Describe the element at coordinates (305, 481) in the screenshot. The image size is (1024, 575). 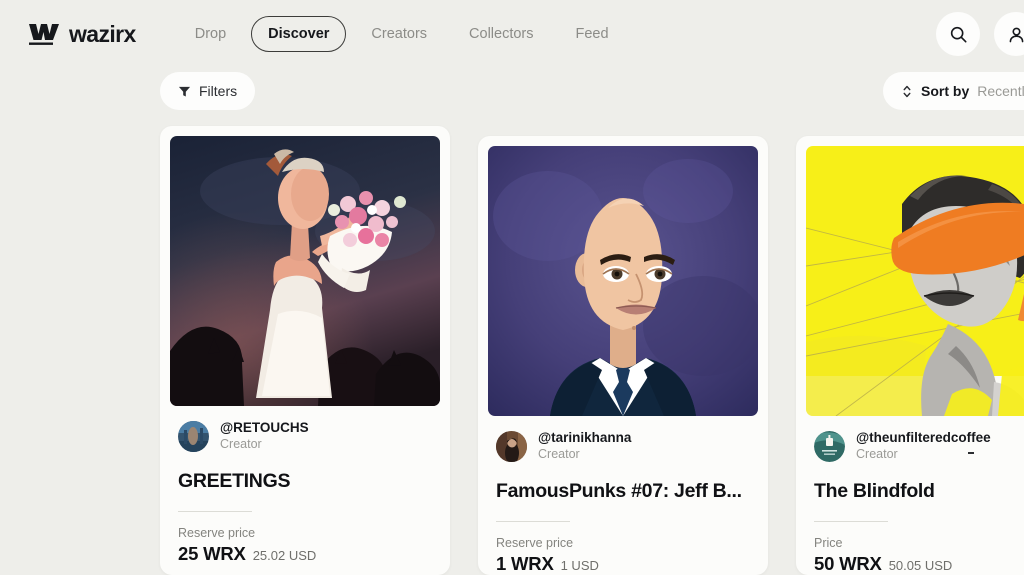
I see `nft-title: GREETINGS` at that location.